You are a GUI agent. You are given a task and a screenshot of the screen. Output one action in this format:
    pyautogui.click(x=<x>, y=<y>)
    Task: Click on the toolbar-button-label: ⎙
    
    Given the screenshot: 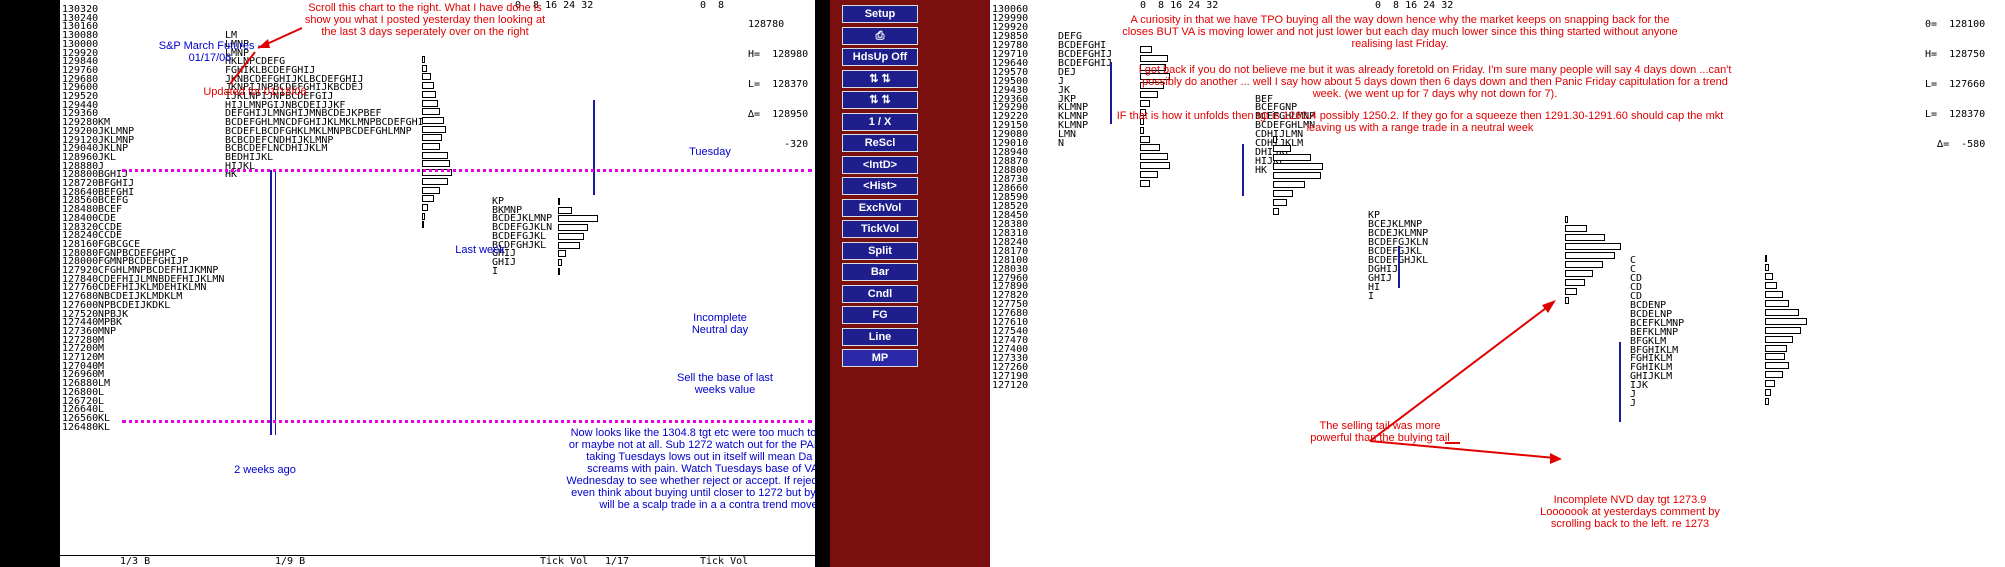 What is the action you would take?
    pyautogui.click(x=880, y=35)
    